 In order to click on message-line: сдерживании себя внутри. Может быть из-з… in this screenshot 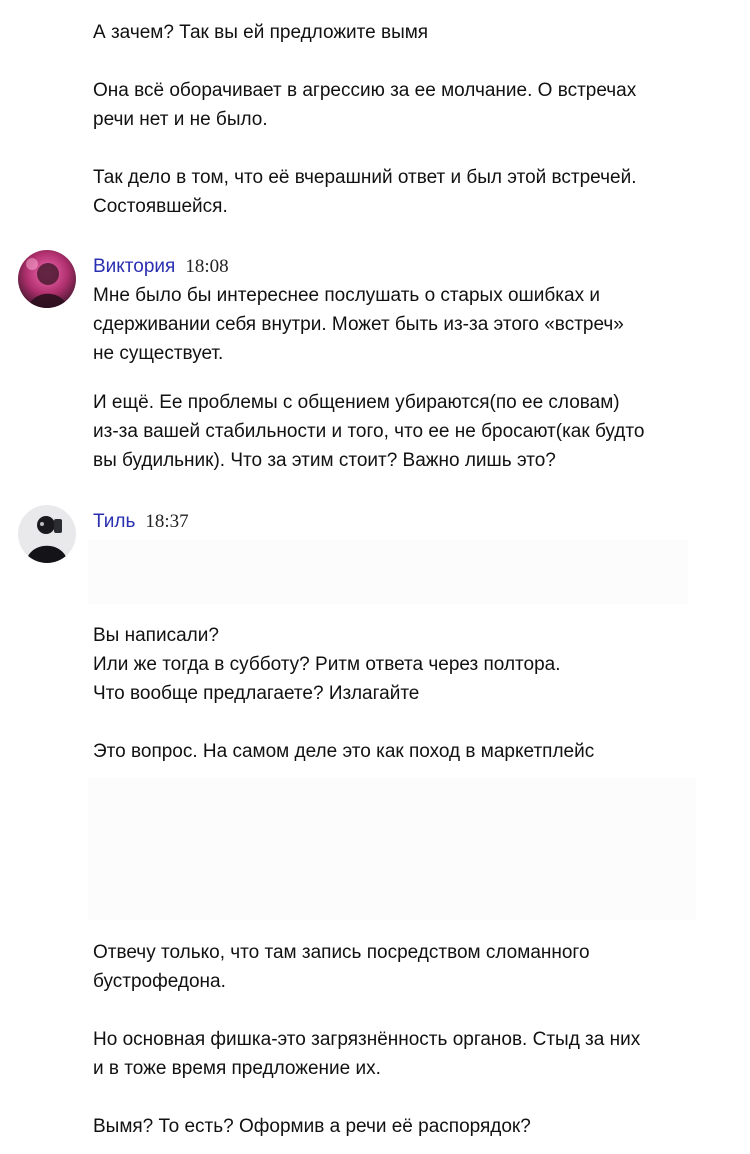, I will do `click(358, 324)`.